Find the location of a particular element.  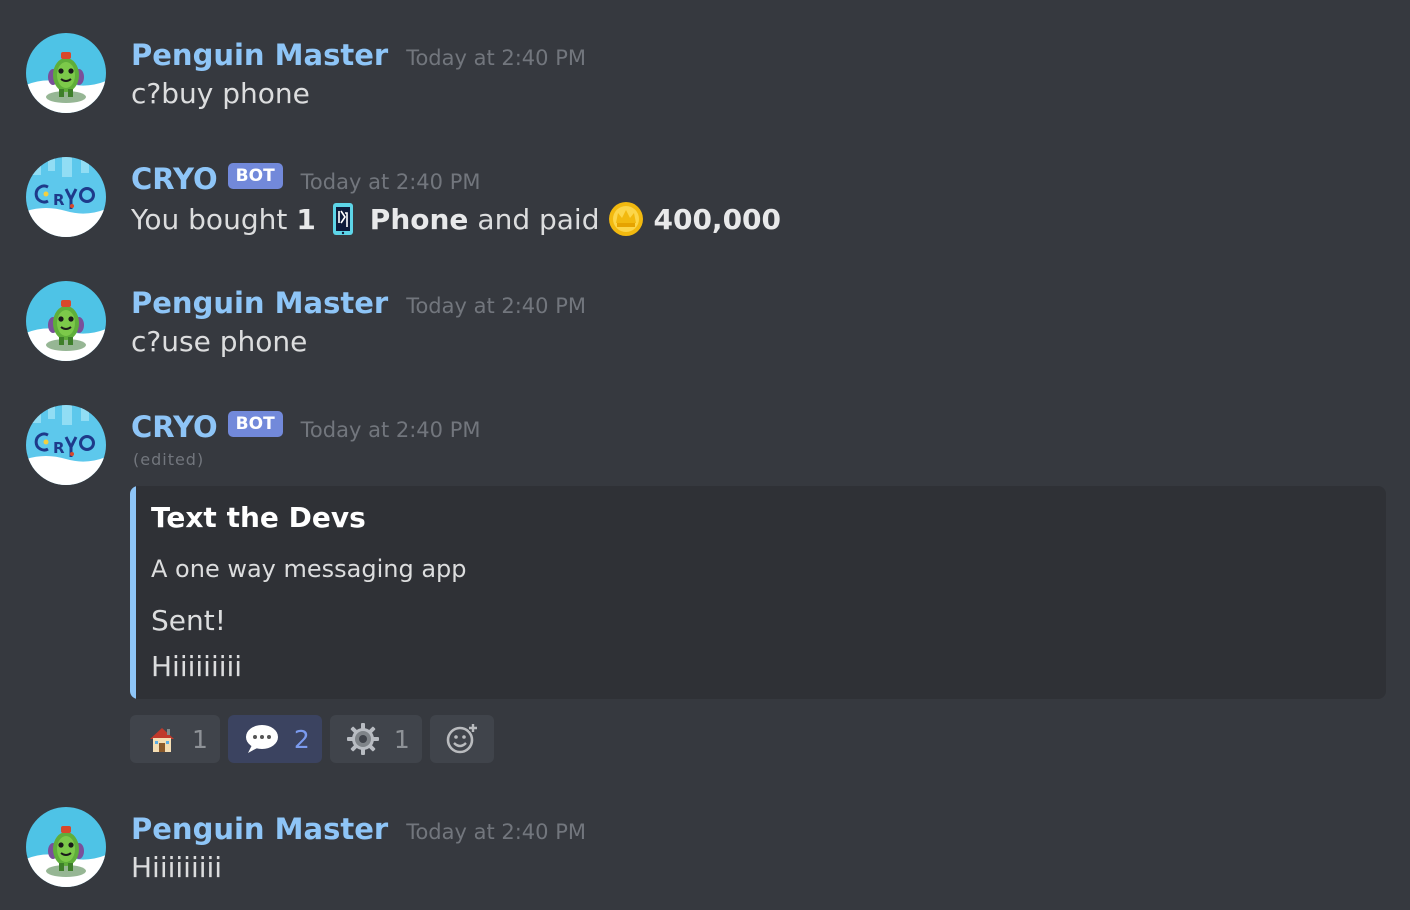

embed-field-text: Sent! is located at coordinates (188, 620).